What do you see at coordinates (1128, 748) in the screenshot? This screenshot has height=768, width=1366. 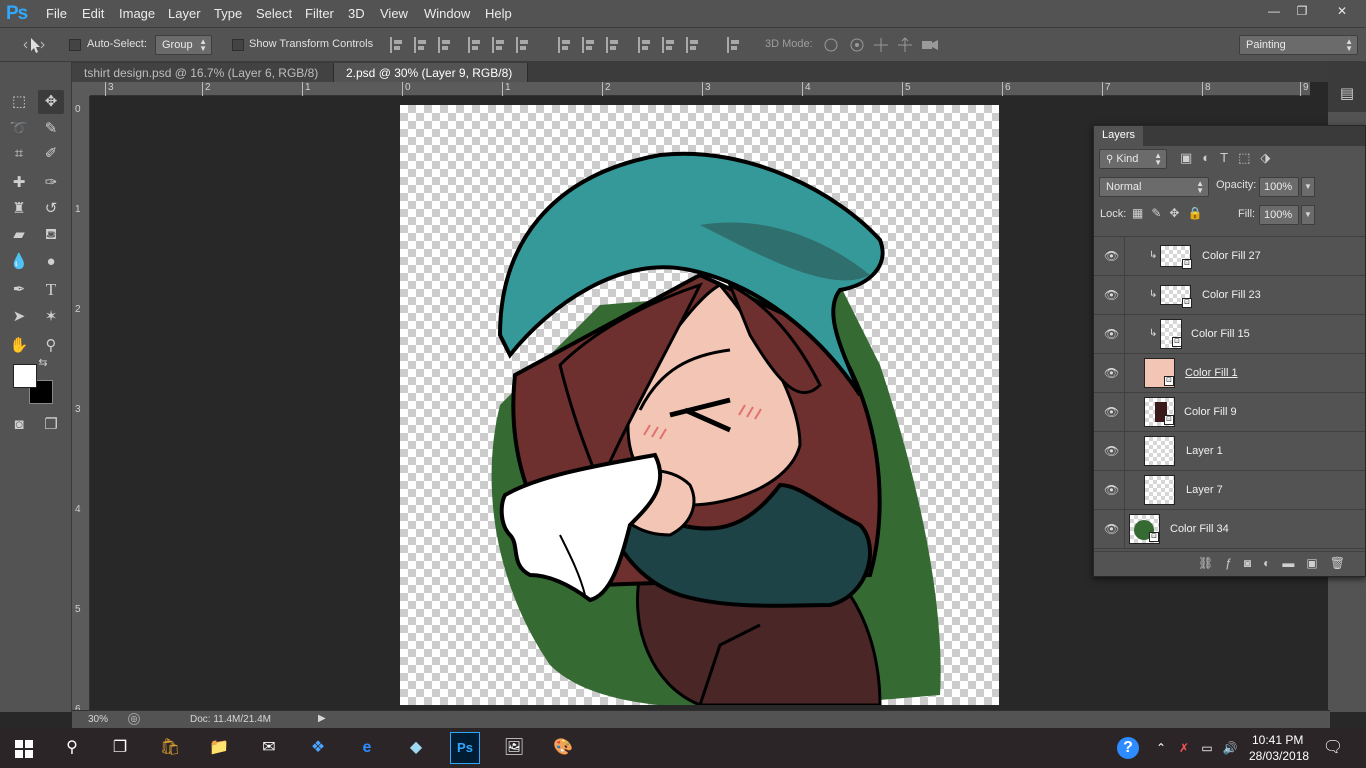 I see `help-icon: ?` at bounding box center [1128, 748].